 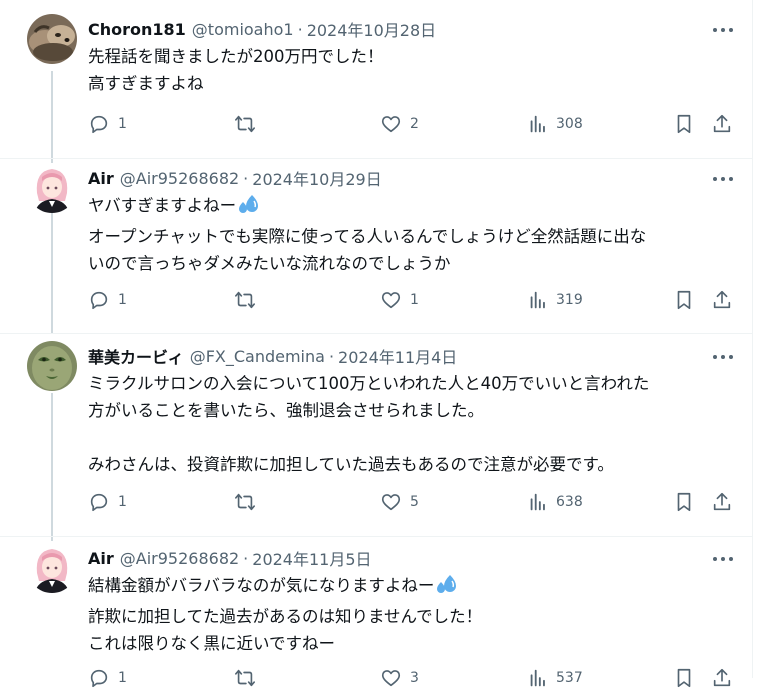 What do you see at coordinates (52, 366) in the screenshot?
I see `green-face-avatar` at bounding box center [52, 366].